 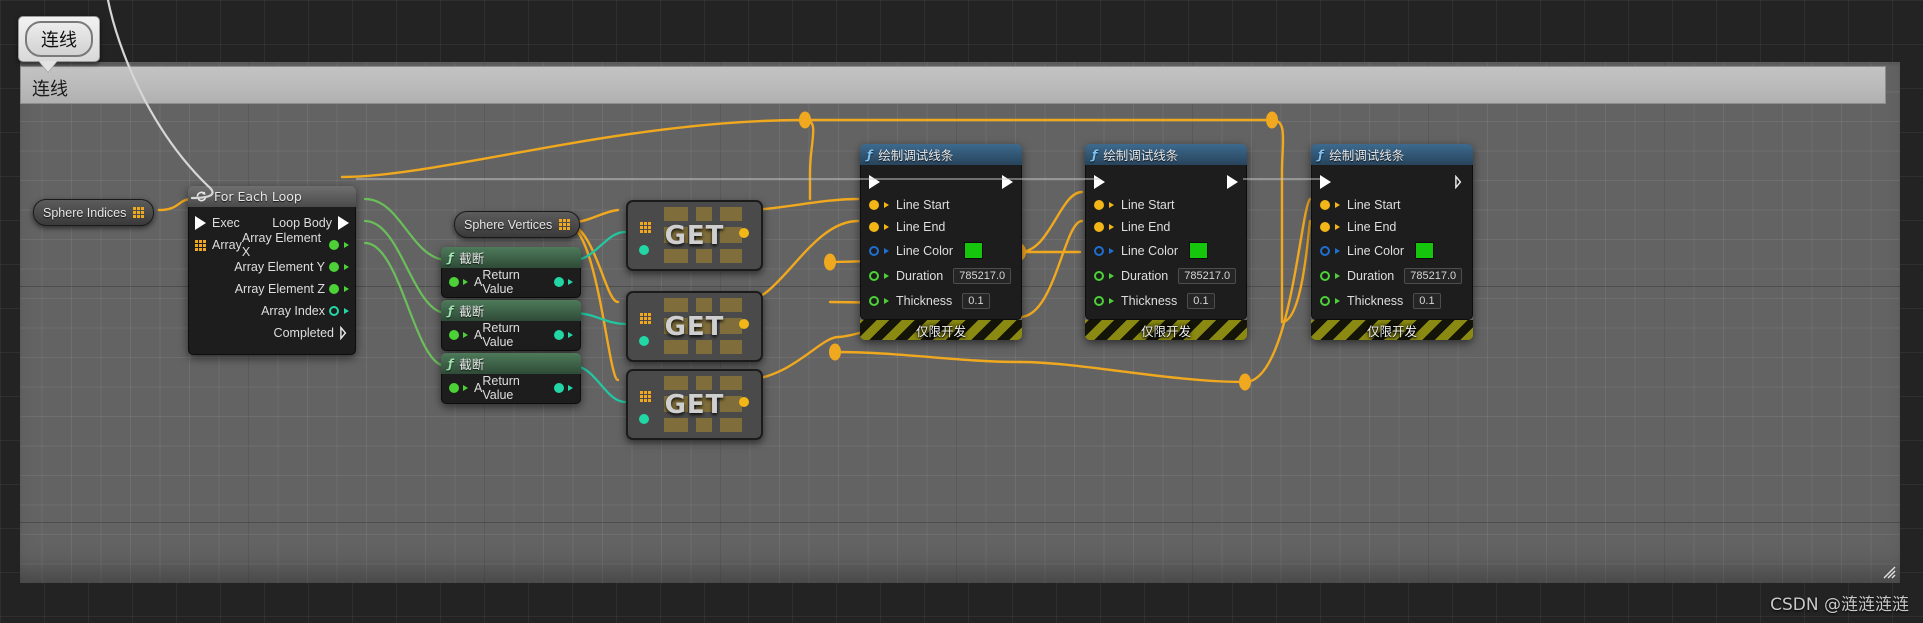 What do you see at coordinates (334, 289) in the screenshot?
I see `out-pin-array-element-z` at bounding box center [334, 289].